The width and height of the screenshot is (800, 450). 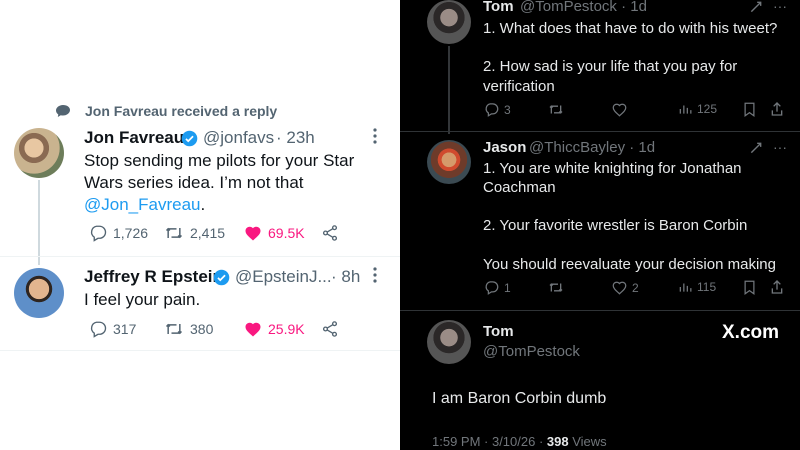 What do you see at coordinates (39, 153) in the screenshot?
I see `avatar-jon-favreau` at bounding box center [39, 153].